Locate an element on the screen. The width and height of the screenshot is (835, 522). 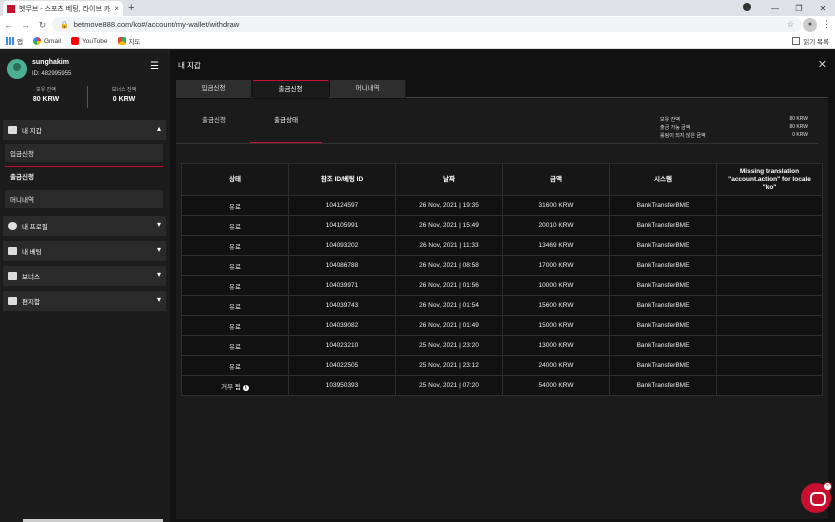
minimize-button: — is located at coordinates (775, 8).